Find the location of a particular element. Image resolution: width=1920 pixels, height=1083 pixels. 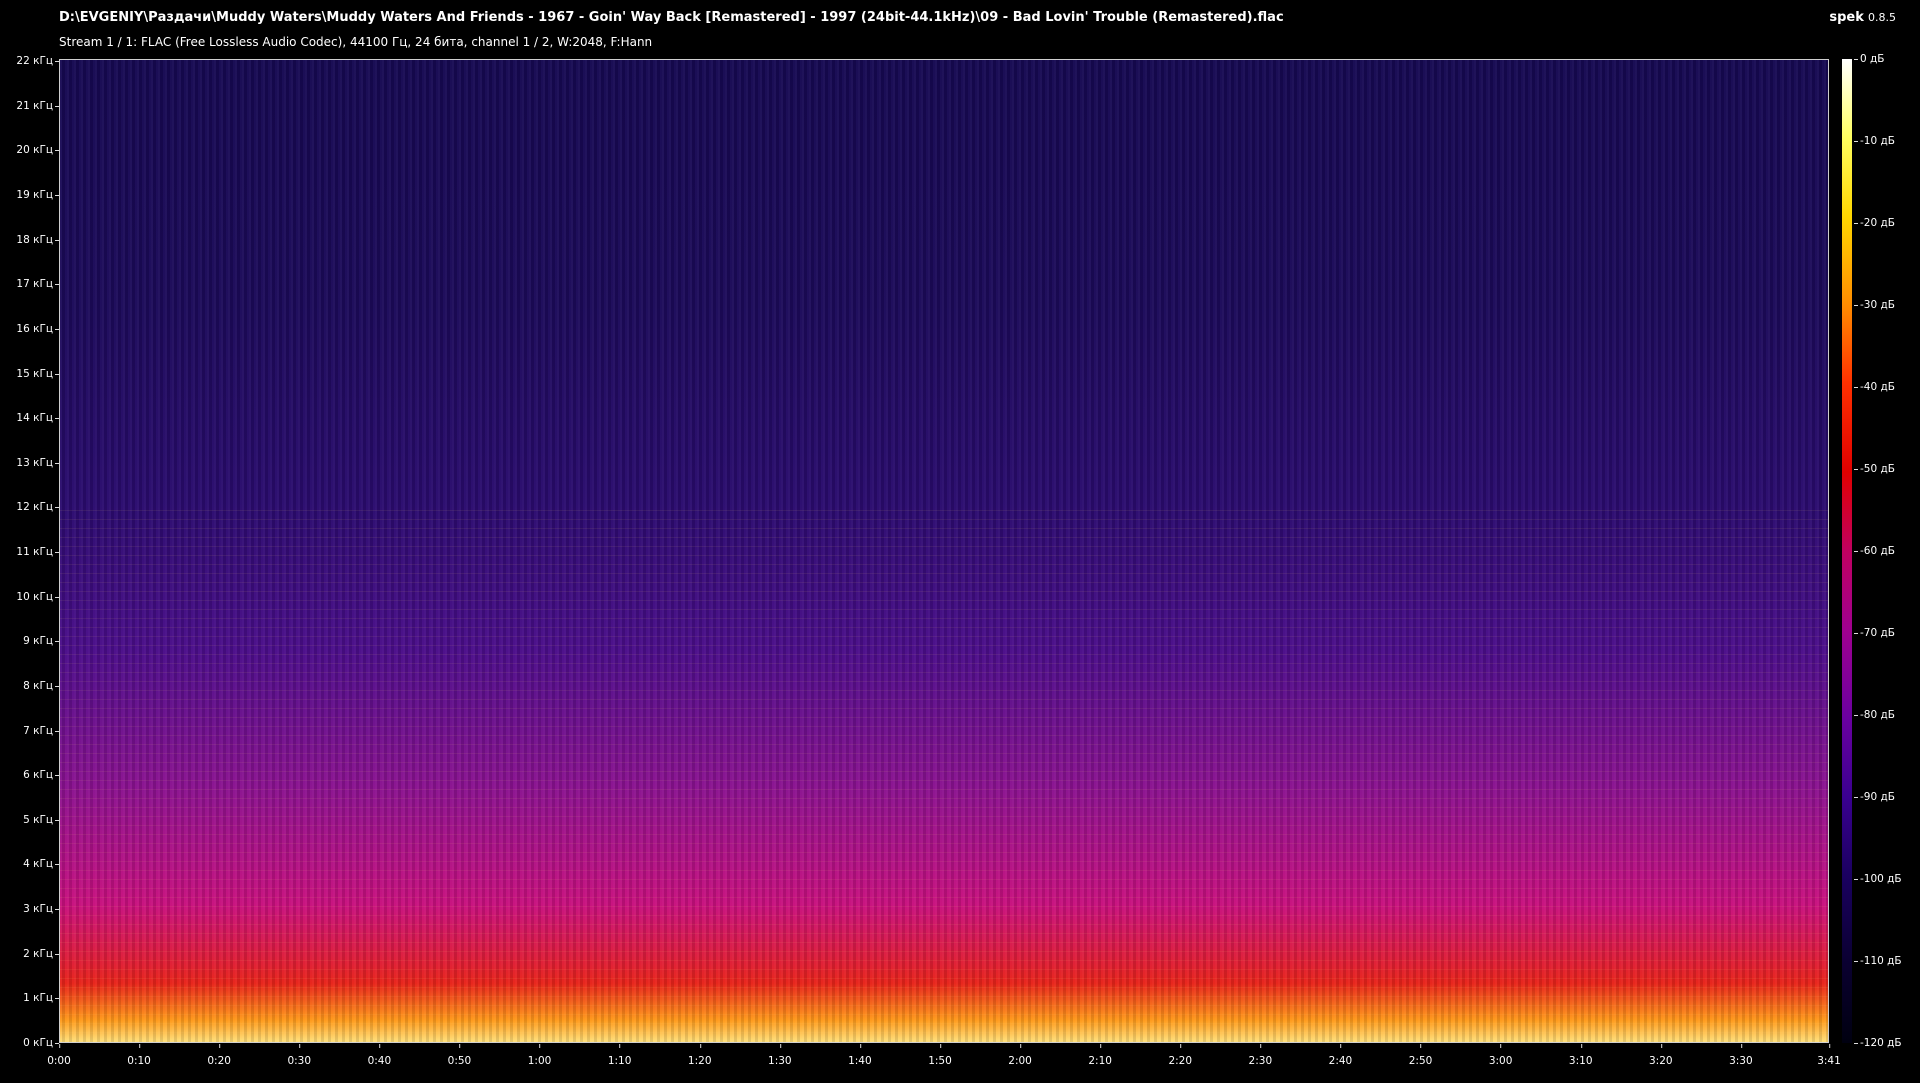

frequency-tick-label: 0 кГц is located at coordinates (41, 1043).